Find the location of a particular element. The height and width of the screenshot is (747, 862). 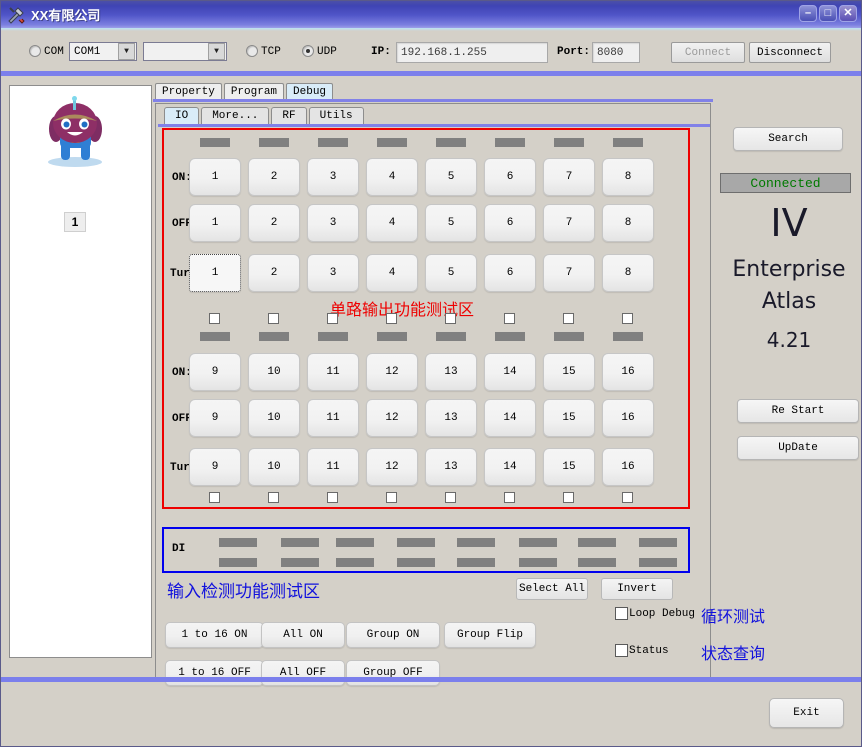

off-button-4: 4 is located at coordinates (392, 223).